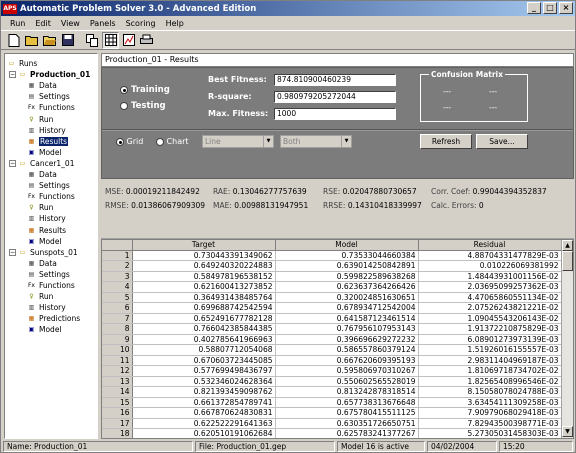 The image size is (576, 453). I want to click on grid-icon, so click(110, 40).